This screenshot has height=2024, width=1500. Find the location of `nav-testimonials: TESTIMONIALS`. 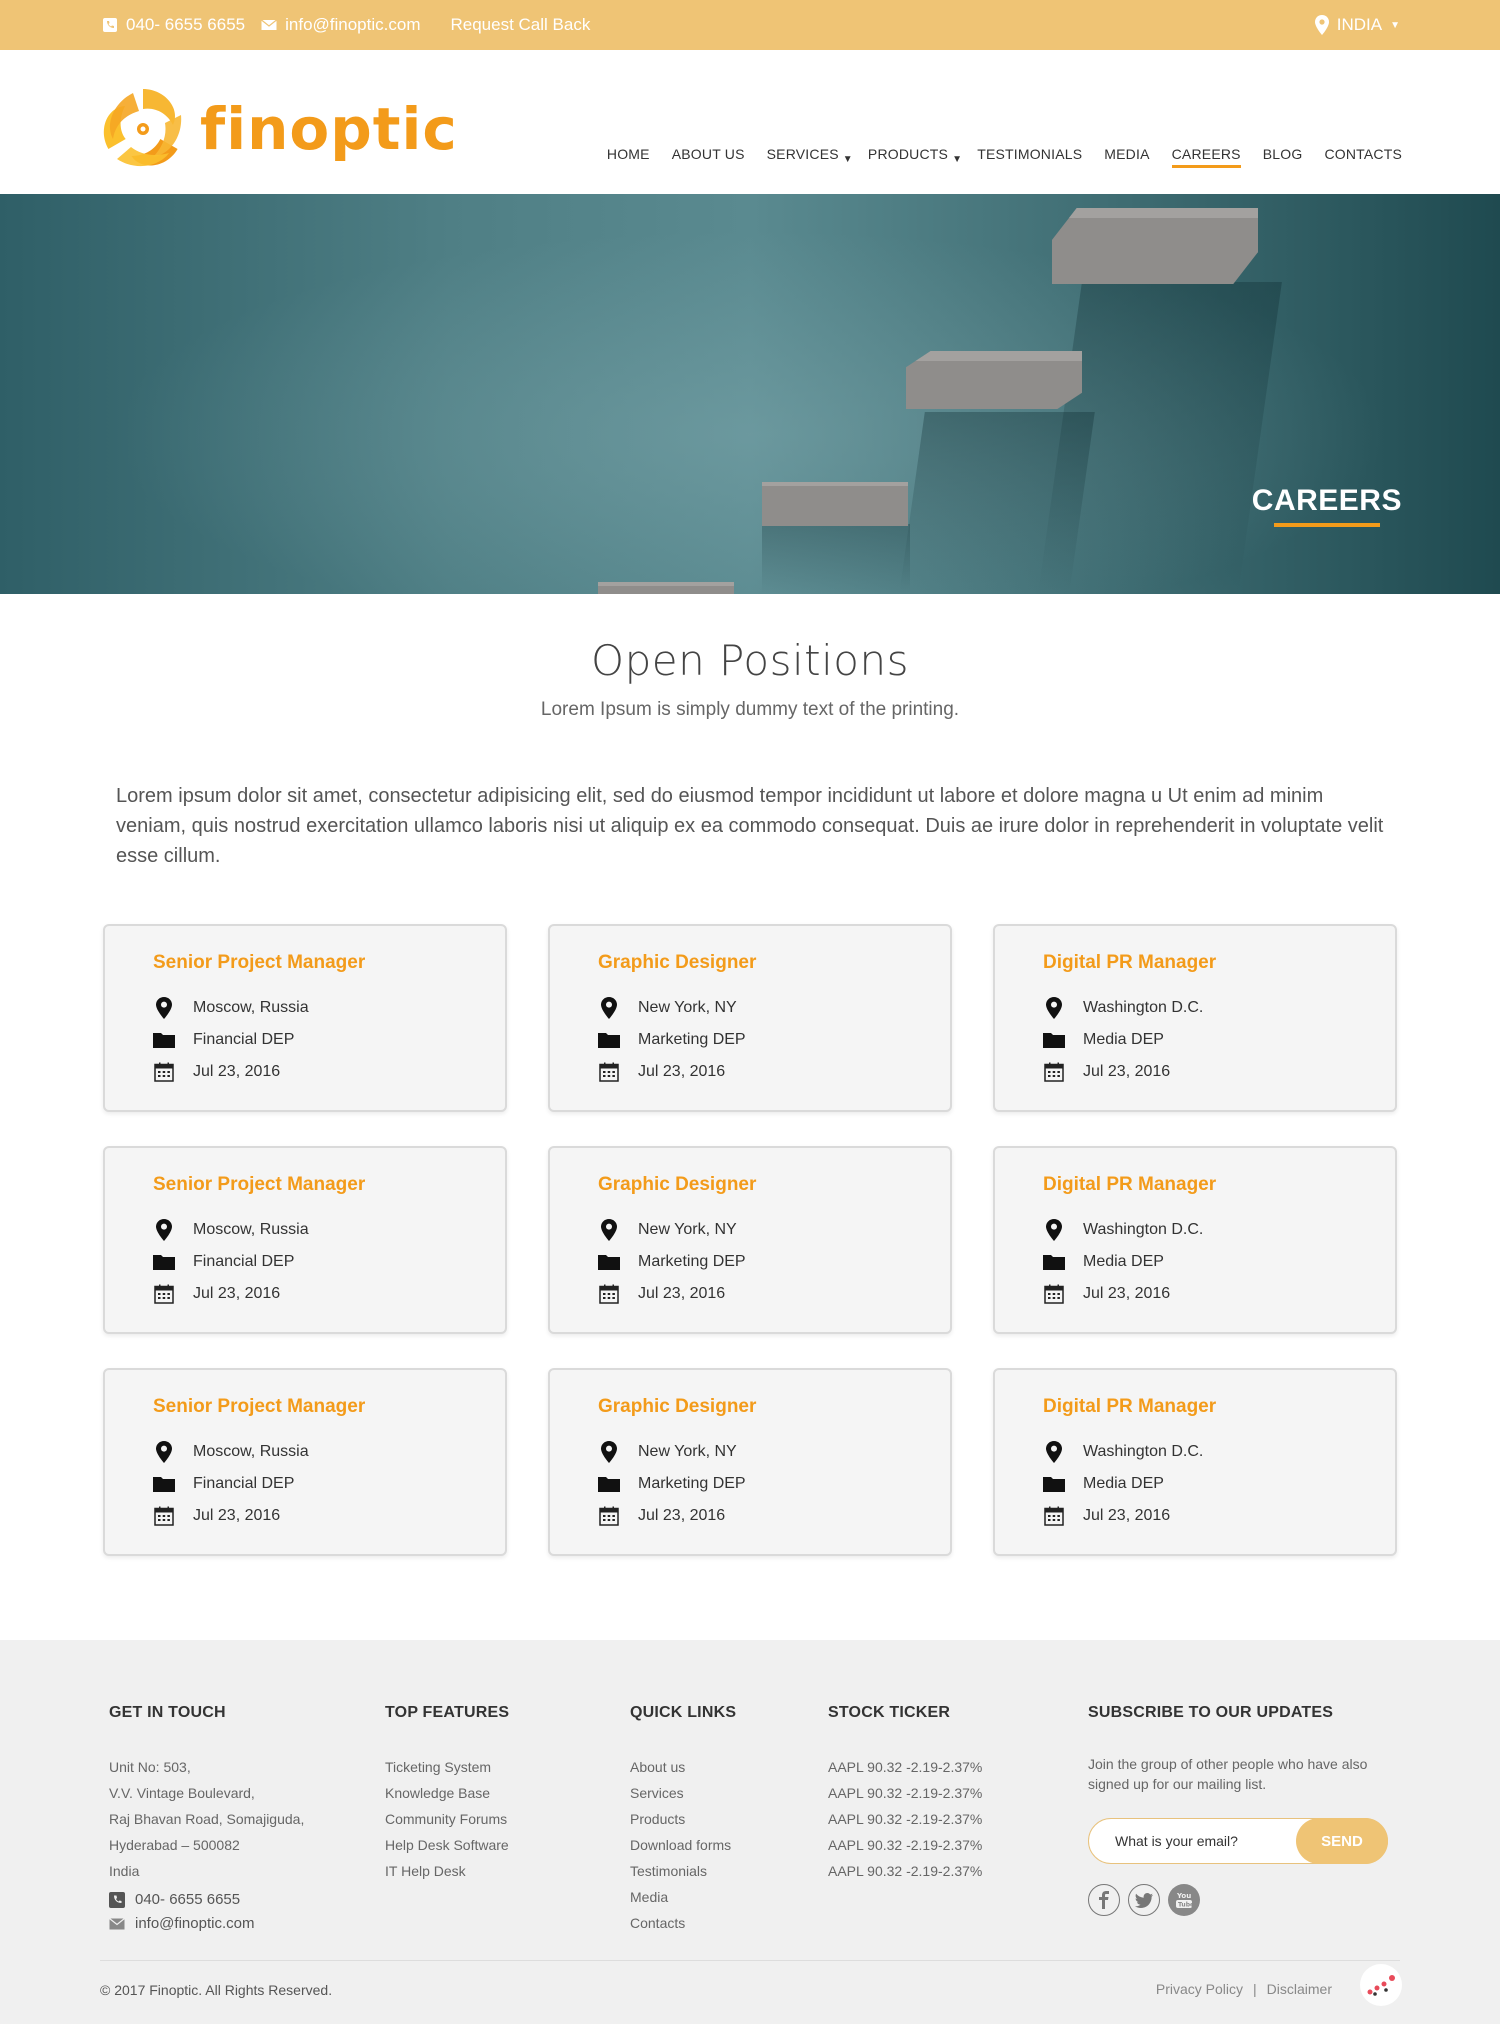

nav-testimonials: TESTIMONIALS is located at coordinates (1033, 154).